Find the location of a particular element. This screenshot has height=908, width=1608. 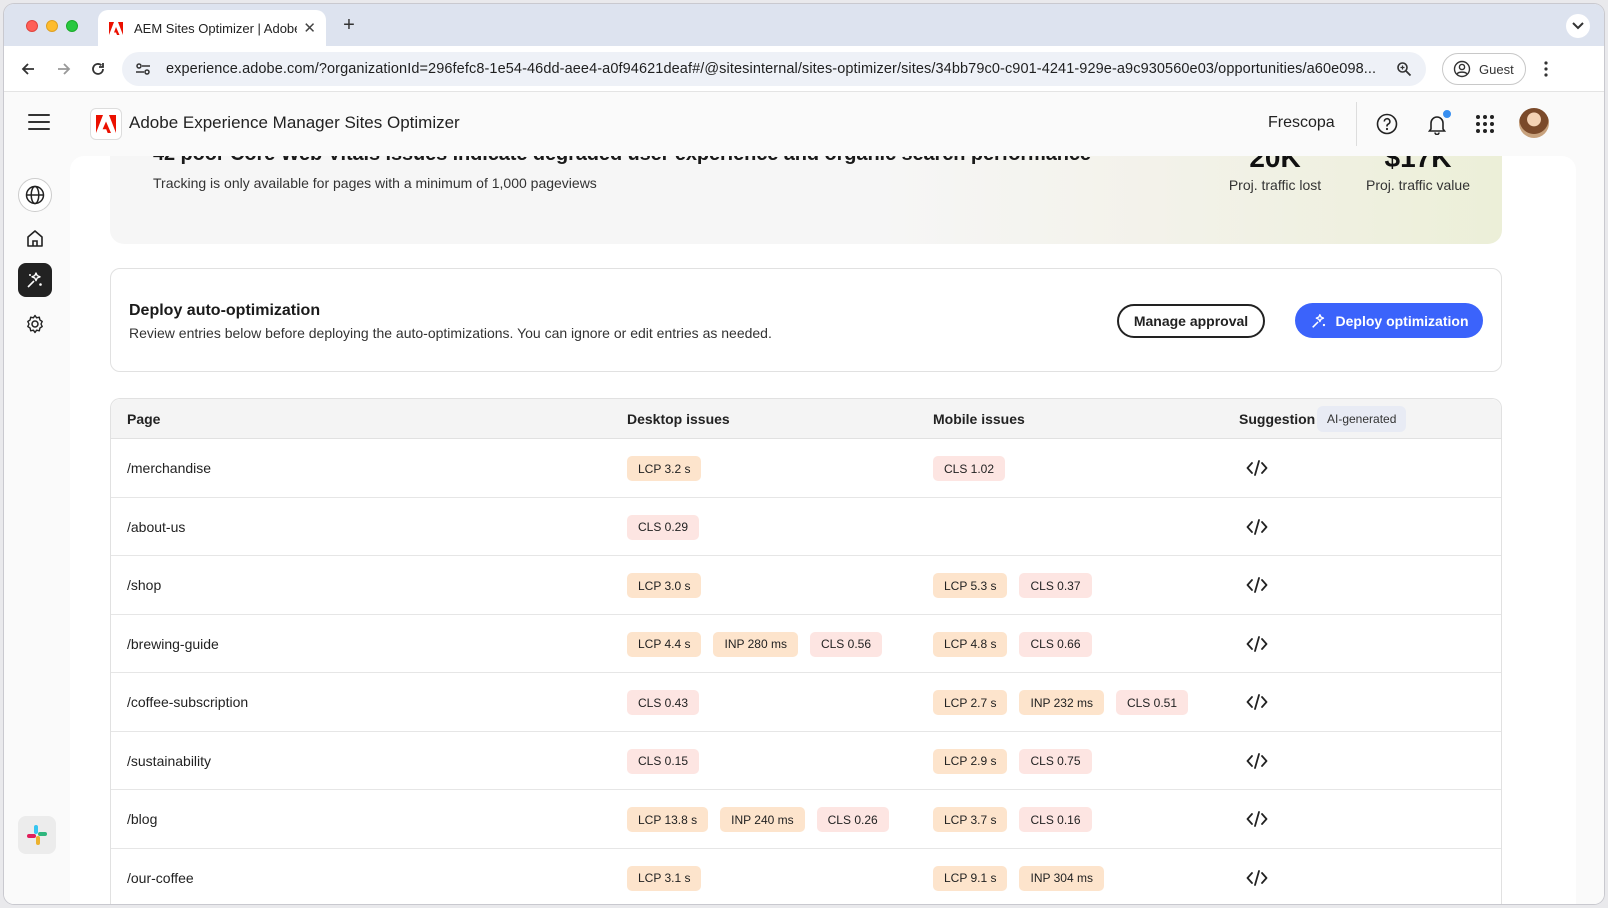

profile-button: Guest is located at coordinates (1484, 69).